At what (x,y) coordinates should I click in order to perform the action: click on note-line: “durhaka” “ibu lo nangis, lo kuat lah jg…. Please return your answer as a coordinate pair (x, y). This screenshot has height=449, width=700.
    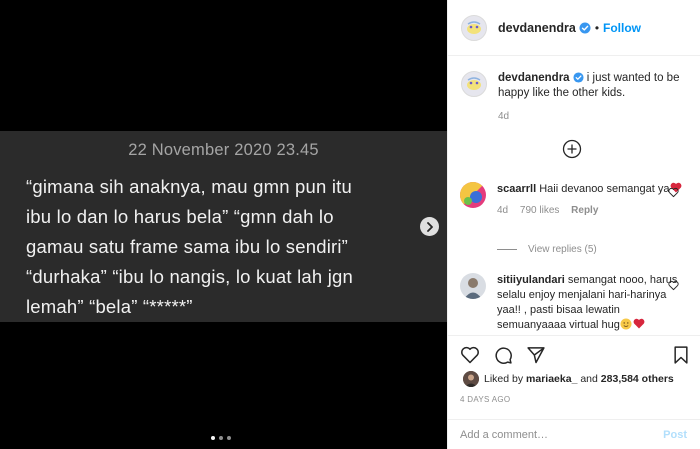
    Looking at the image, I should click on (189, 276).